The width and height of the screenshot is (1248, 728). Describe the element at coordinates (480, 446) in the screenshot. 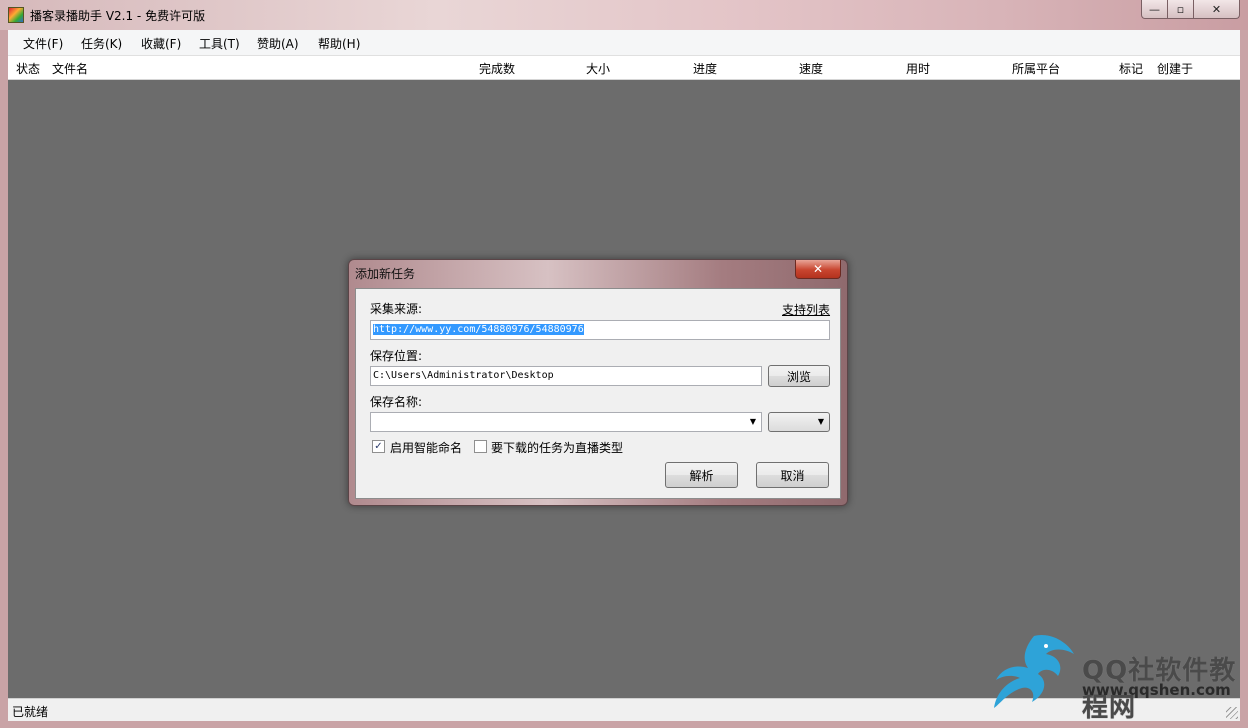

I see `live-type-checkbox` at that location.